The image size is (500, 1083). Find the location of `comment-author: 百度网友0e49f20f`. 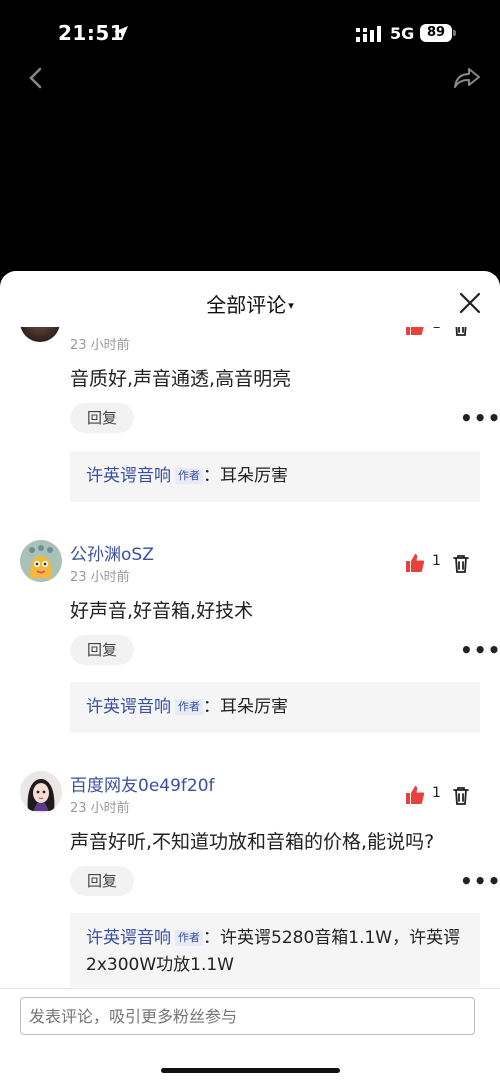

comment-author: 百度网友0e49f20f is located at coordinates (142, 783).